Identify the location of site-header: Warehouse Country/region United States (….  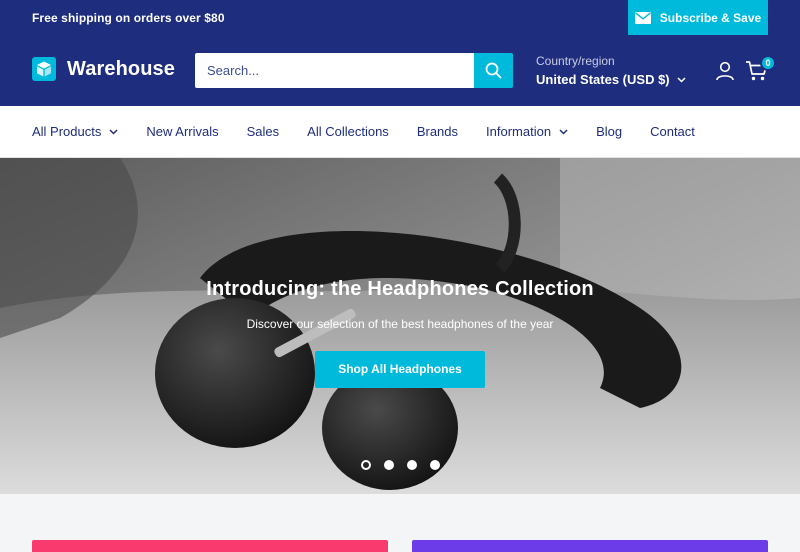
(400, 70).